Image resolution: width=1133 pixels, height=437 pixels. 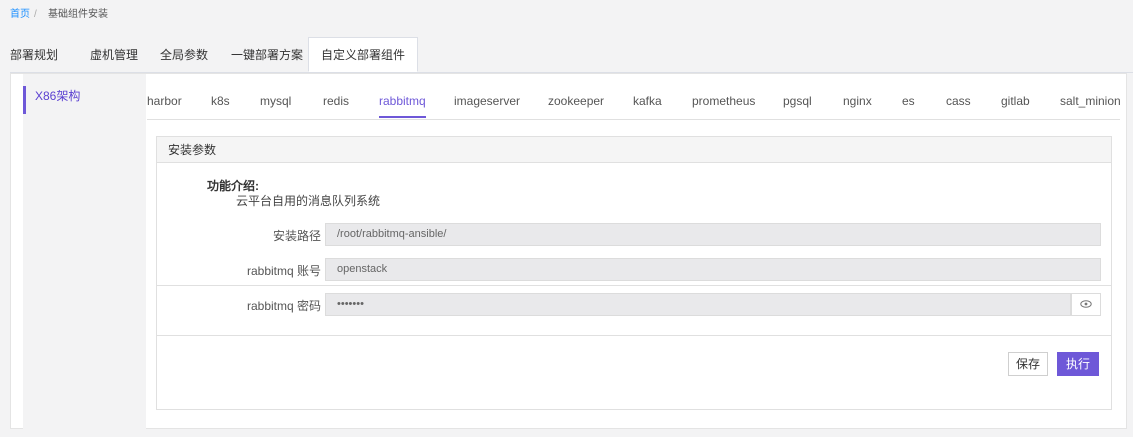 What do you see at coordinates (908, 101) in the screenshot?
I see `tab-es: es` at bounding box center [908, 101].